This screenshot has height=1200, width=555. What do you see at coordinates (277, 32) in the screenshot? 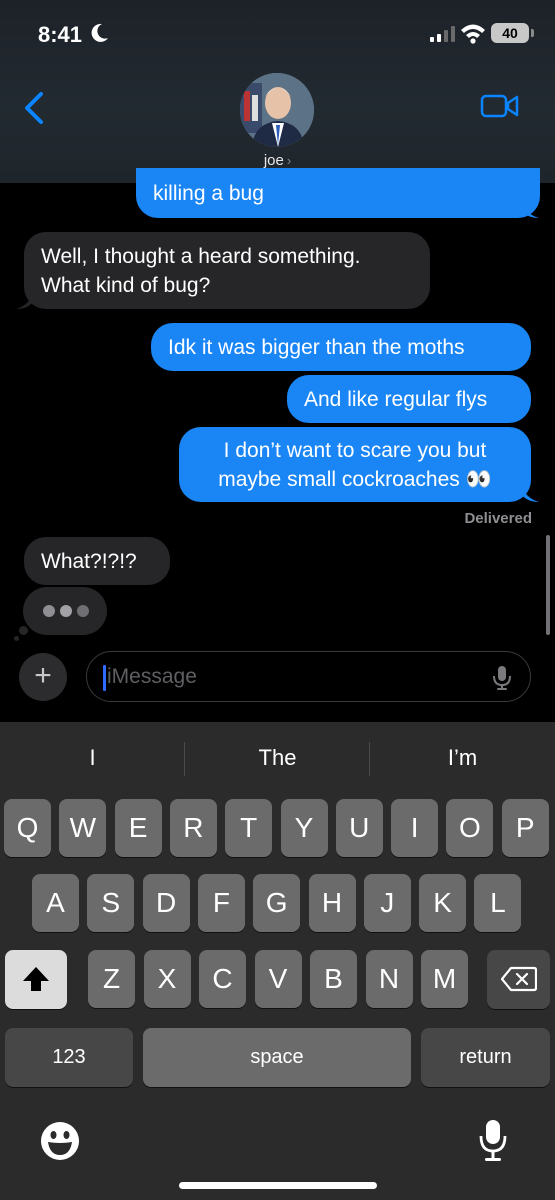
I see `status-bar: 8:41 40` at bounding box center [277, 32].